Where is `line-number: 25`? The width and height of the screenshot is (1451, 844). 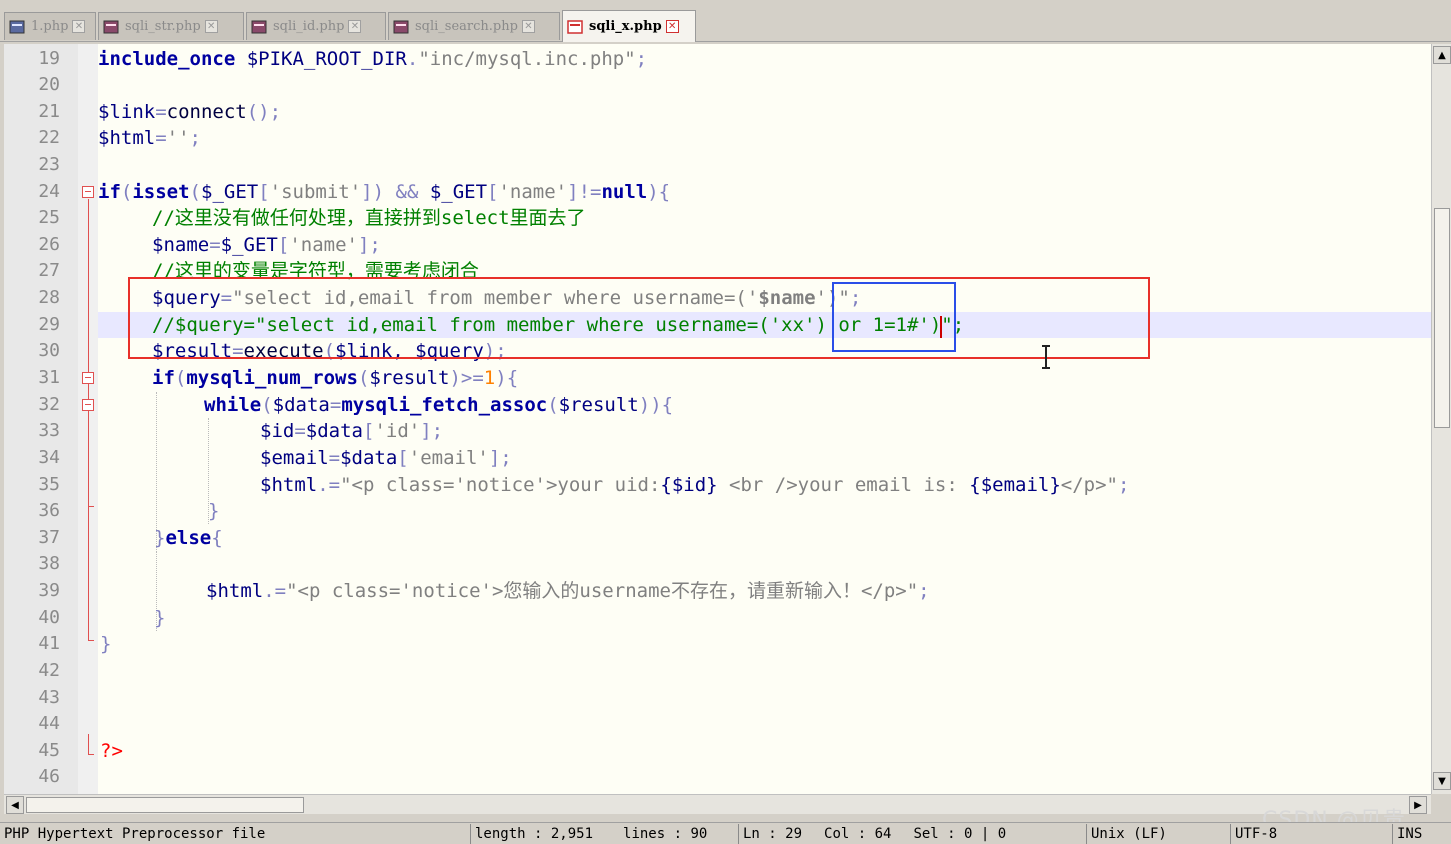 line-number: 25 is located at coordinates (49, 217).